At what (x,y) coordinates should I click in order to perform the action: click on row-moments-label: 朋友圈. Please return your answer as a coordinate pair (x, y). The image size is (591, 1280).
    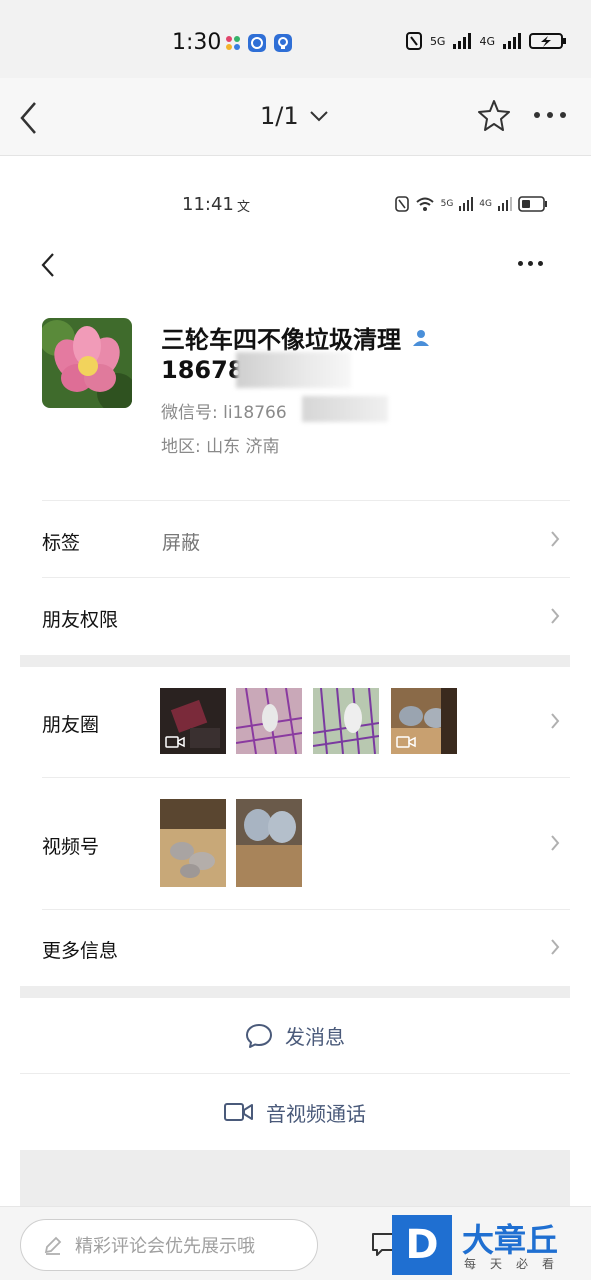
    Looking at the image, I should click on (71, 725).